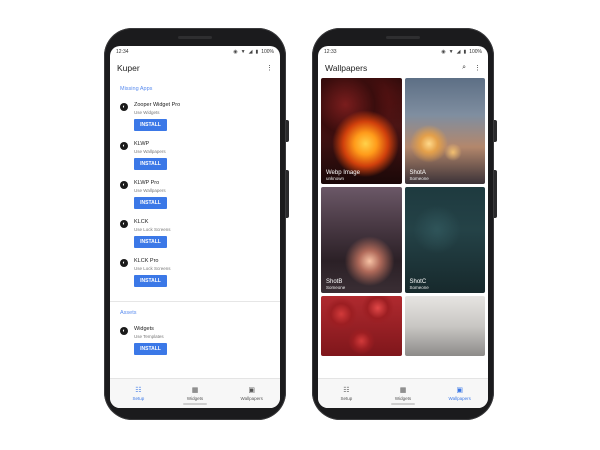 This screenshot has width=600, height=450. I want to click on status-bar: 12:33 ◉ ▼ ◢ ▮ 100%, so click(403, 52).